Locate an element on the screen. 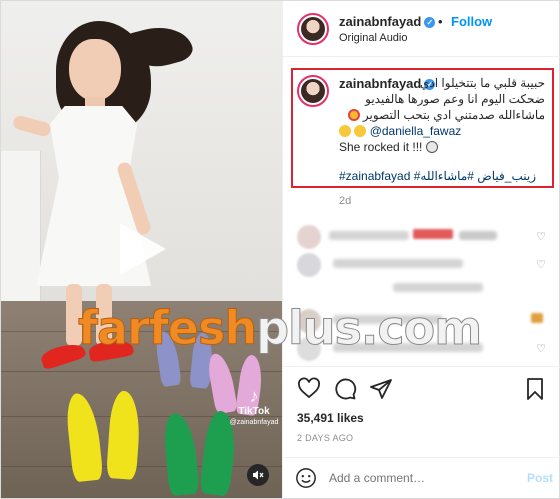 The height and width of the screenshot is (499, 560). add-comment-input is located at coordinates (419, 478).